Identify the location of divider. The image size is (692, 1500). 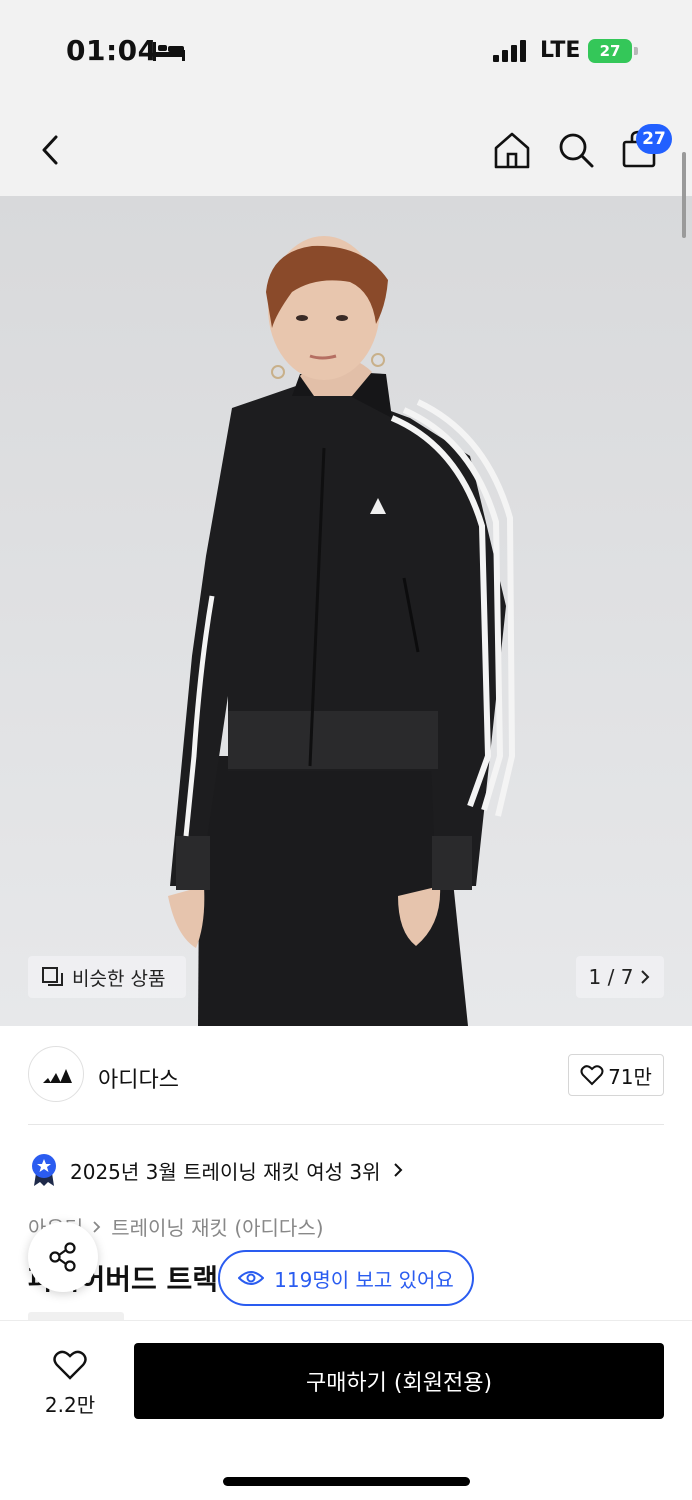
(346, 1124).